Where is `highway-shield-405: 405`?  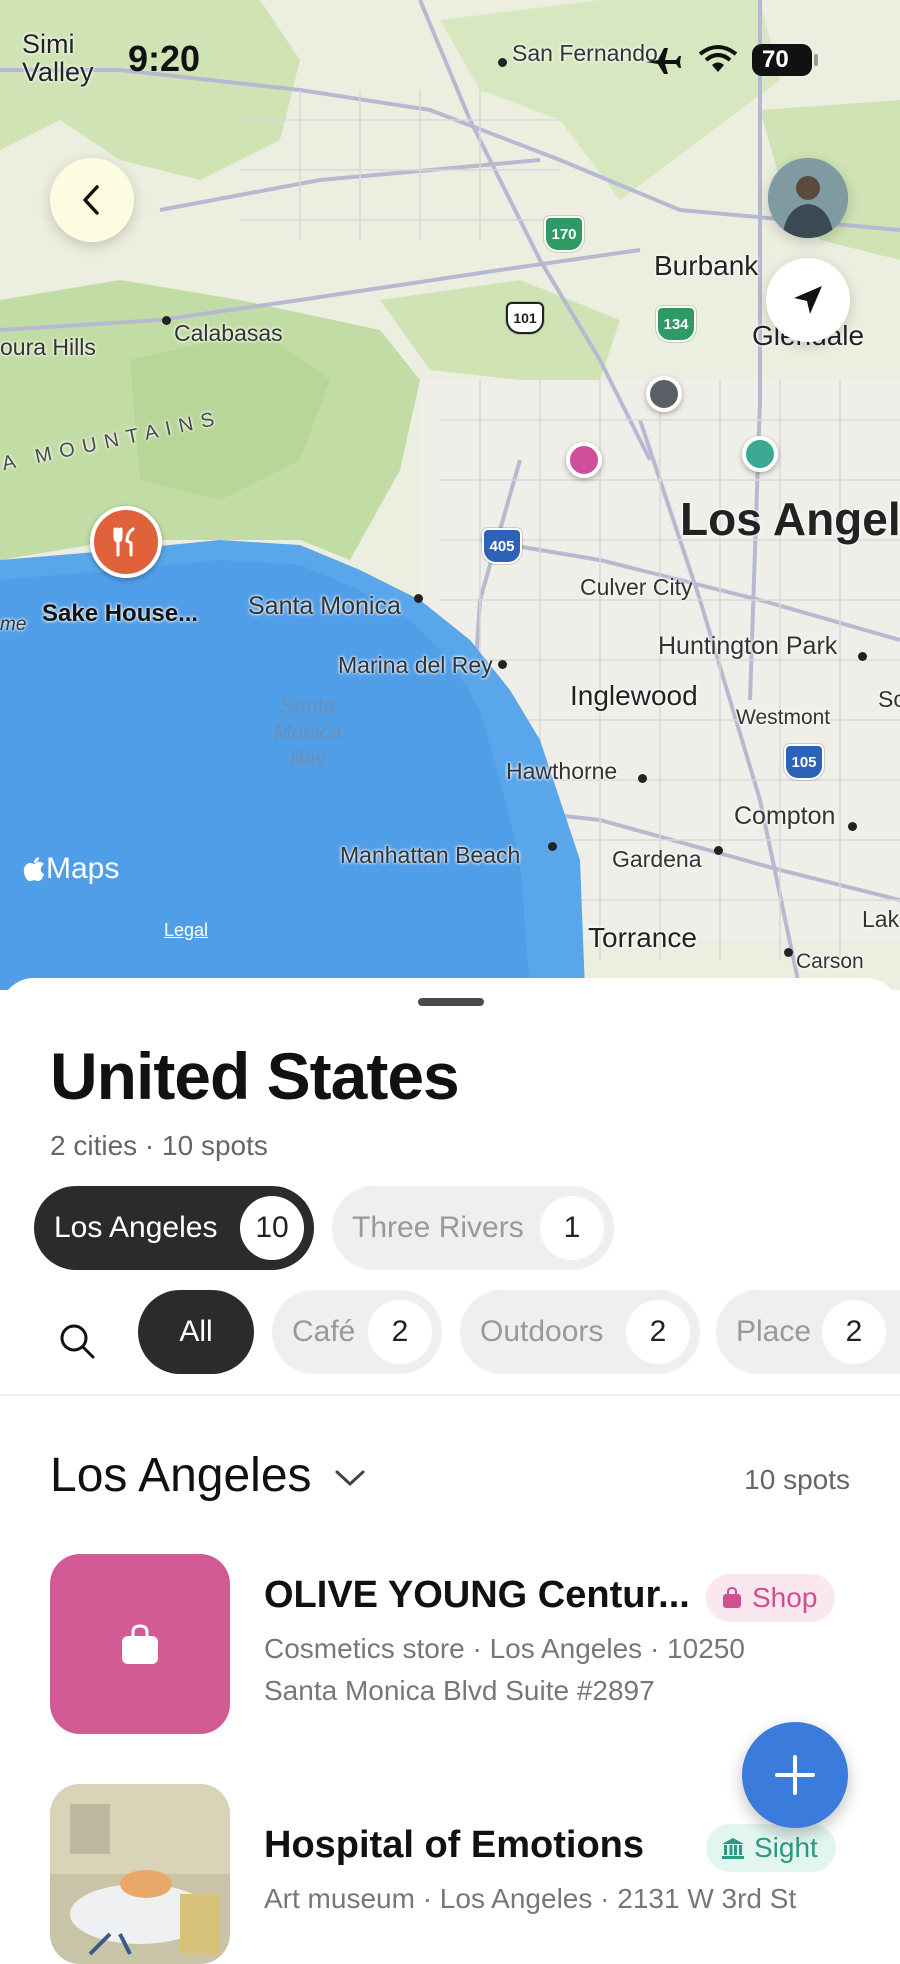 highway-shield-405: 405 is located at coordinates (502, 546).